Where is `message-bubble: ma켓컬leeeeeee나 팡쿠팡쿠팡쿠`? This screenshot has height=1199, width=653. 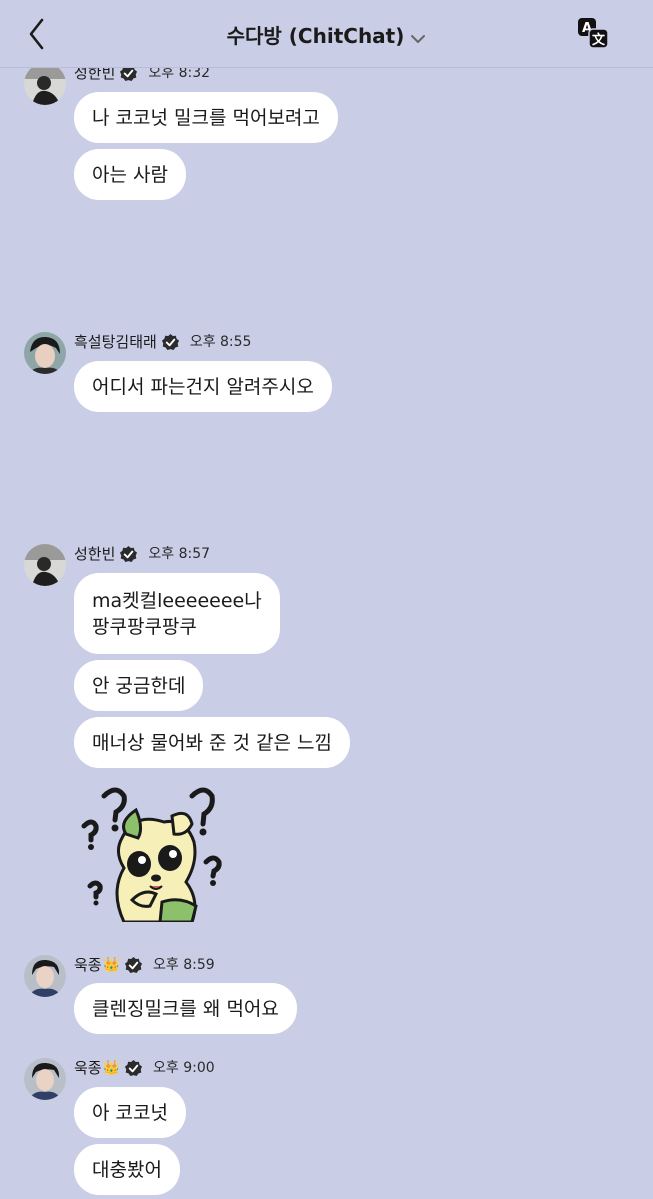
message-bubble: ma켓컬leeeeeee나 팡쿠팡쿠팡쿠 is located at coordinates (177, 613).